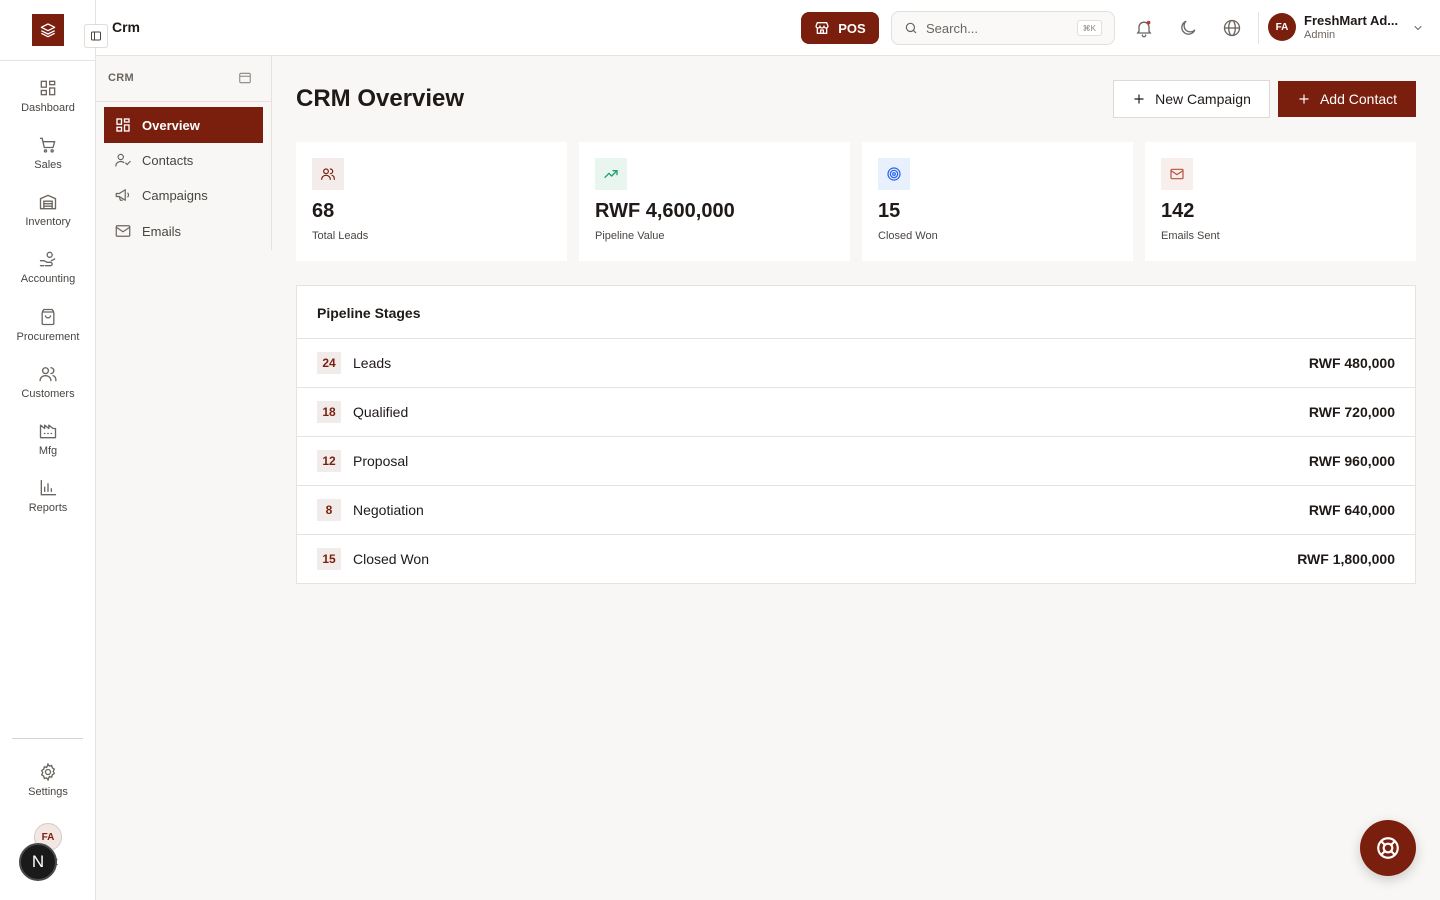  Describe the element at coordinates (1188, 28) in the screenshot. I see `moon-icon` at that location.